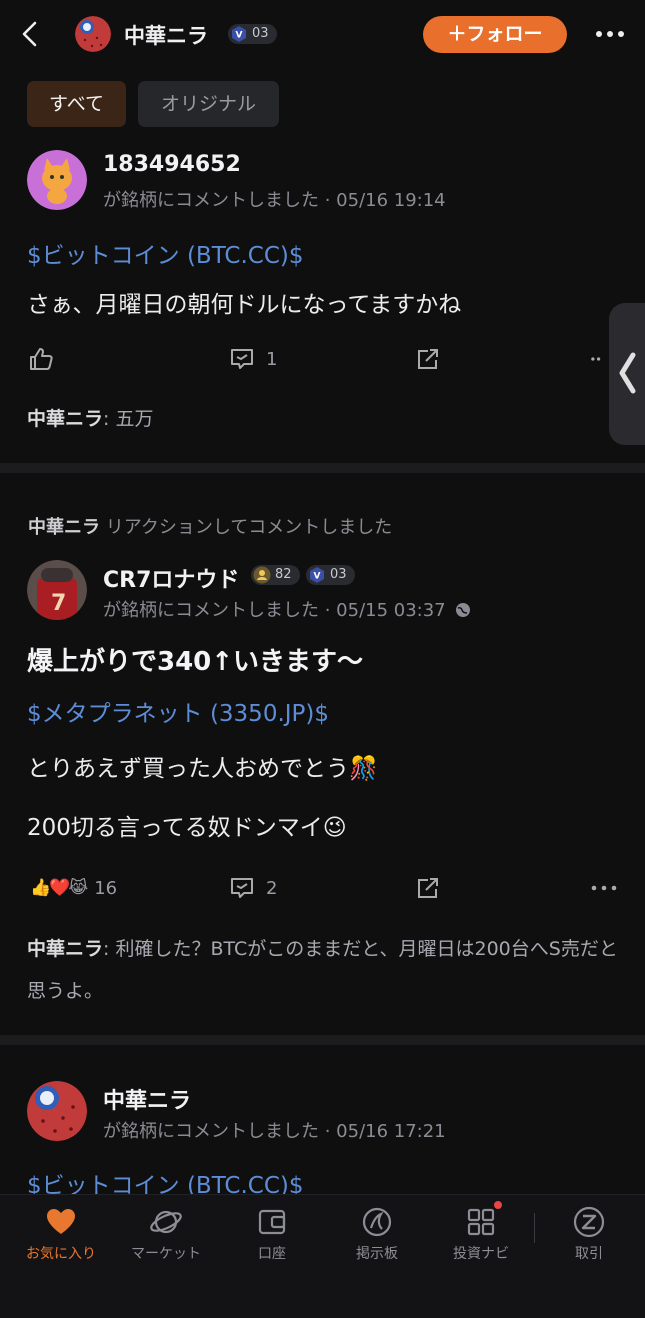 Image resolution: width=645 pixels, height=1318 pixels. I want to click on globe-icon, so click(463, 610).